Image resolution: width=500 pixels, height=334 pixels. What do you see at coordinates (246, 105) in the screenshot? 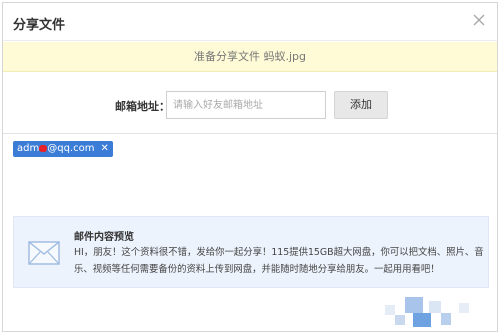
I see `email-input` at bounding box center [246, 105].